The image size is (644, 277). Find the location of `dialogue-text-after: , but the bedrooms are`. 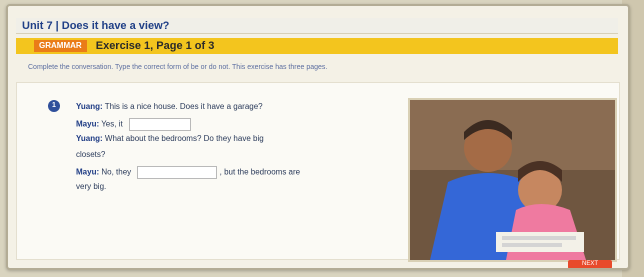

dialogue-text-after: , but the bedrooms are is located at coordinates (260, 172).